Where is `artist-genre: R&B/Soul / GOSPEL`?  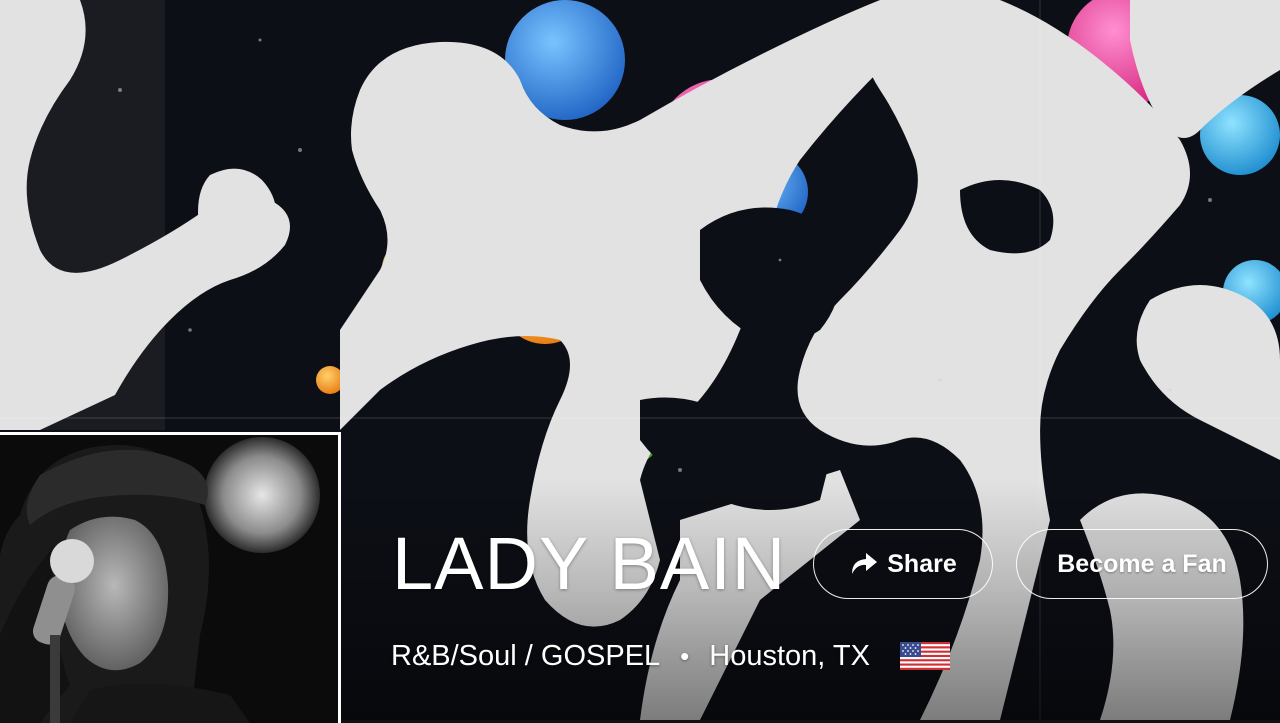
artist-genre: R&B/Soul / GOSPEL is located at coordinates (525, 656).